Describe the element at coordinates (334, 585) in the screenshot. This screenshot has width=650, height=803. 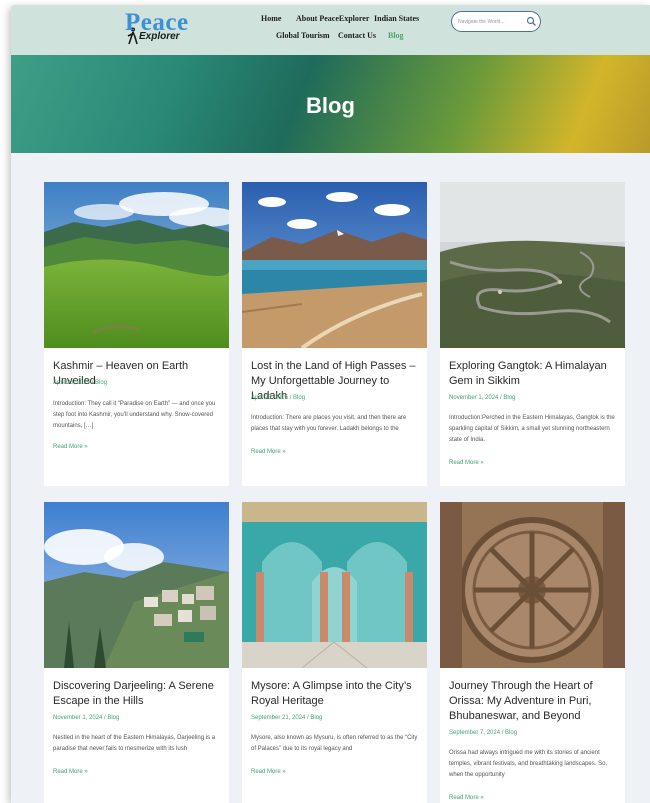
I see `card-image-mysore` at that location.